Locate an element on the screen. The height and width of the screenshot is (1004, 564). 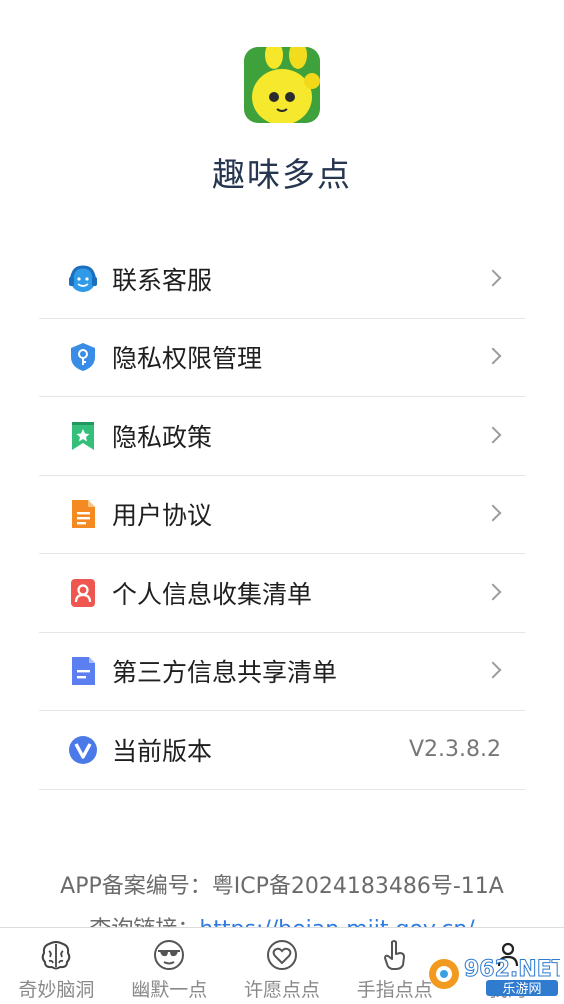
app-name: 趣味多点 is located at coordinates (282, 174).